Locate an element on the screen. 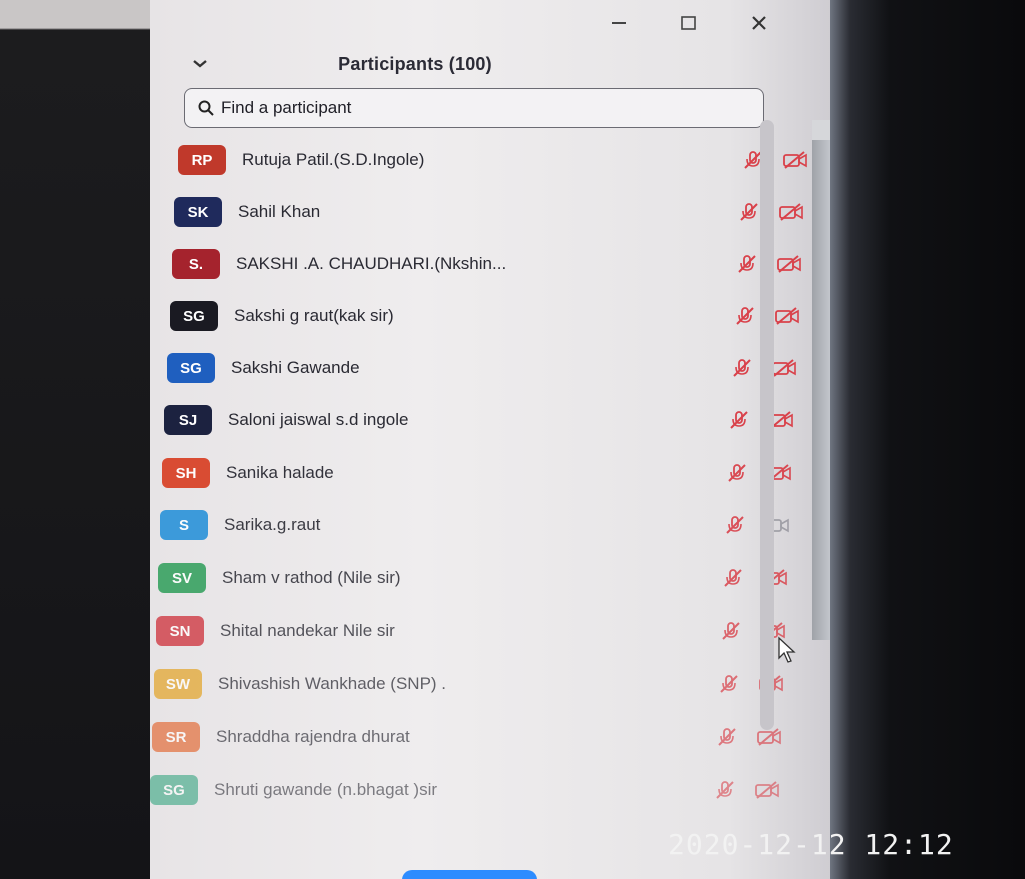 The height and width of the screenshot is (879, 1025). maximize-button is located at coordinates (689, 23).